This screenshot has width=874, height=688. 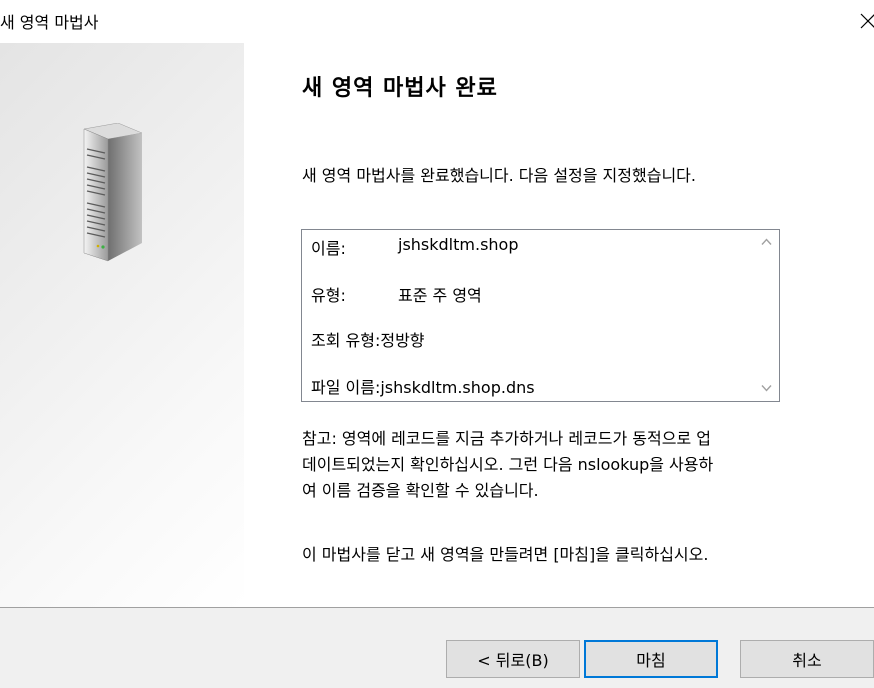 I want to click on setting-label-type: 유형:, so click(x=328, y=295).